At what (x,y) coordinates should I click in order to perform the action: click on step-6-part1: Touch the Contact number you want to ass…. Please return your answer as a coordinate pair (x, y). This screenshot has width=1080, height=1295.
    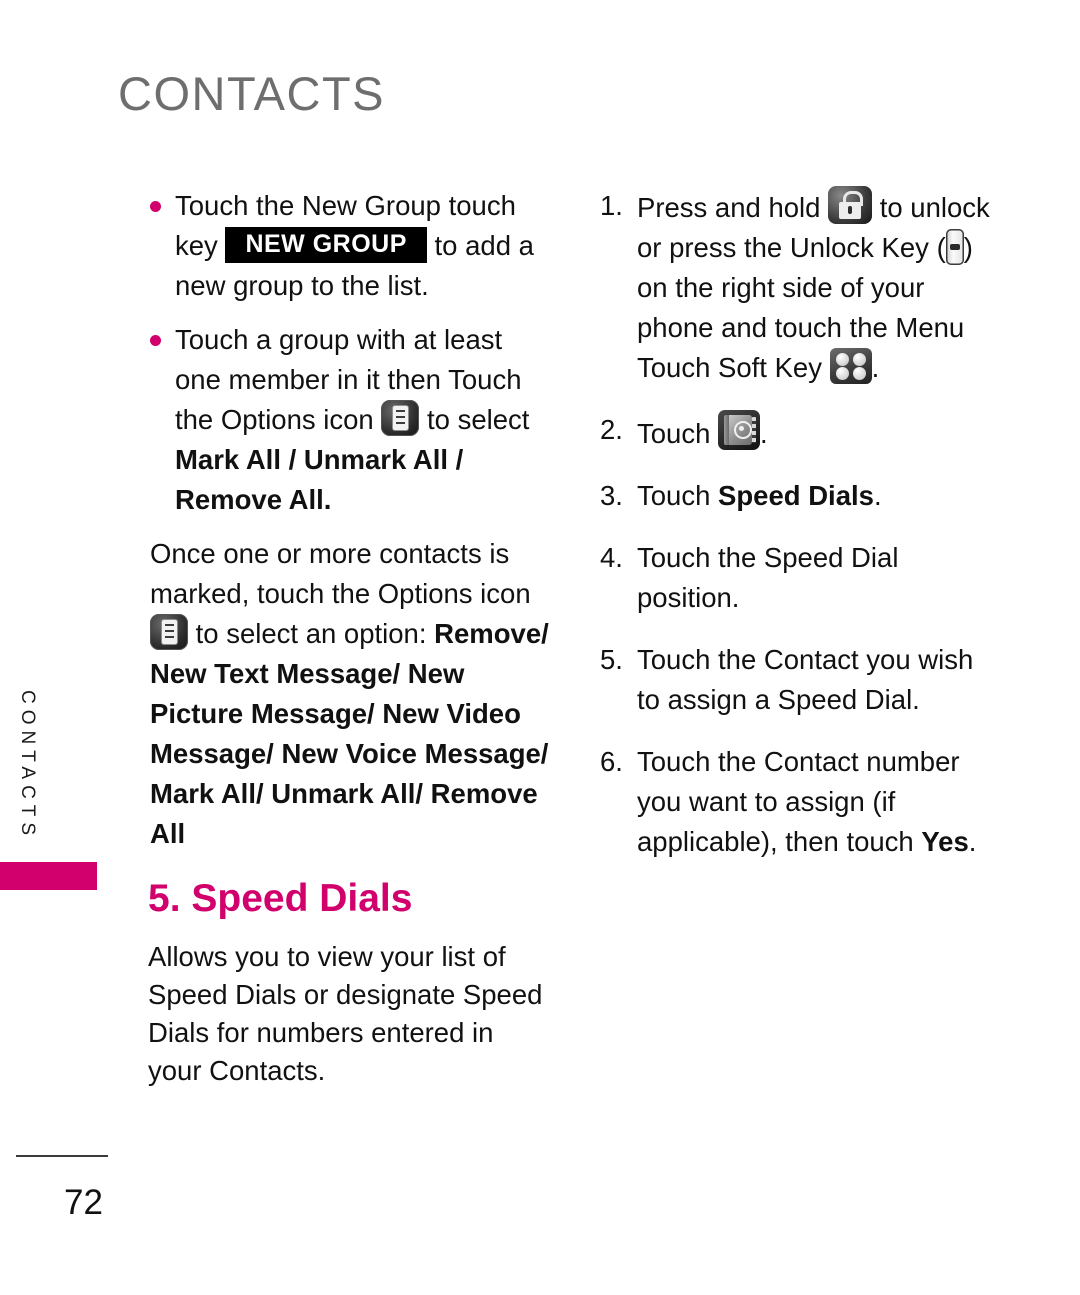
    Looking at the image, I should click on (798, 801).